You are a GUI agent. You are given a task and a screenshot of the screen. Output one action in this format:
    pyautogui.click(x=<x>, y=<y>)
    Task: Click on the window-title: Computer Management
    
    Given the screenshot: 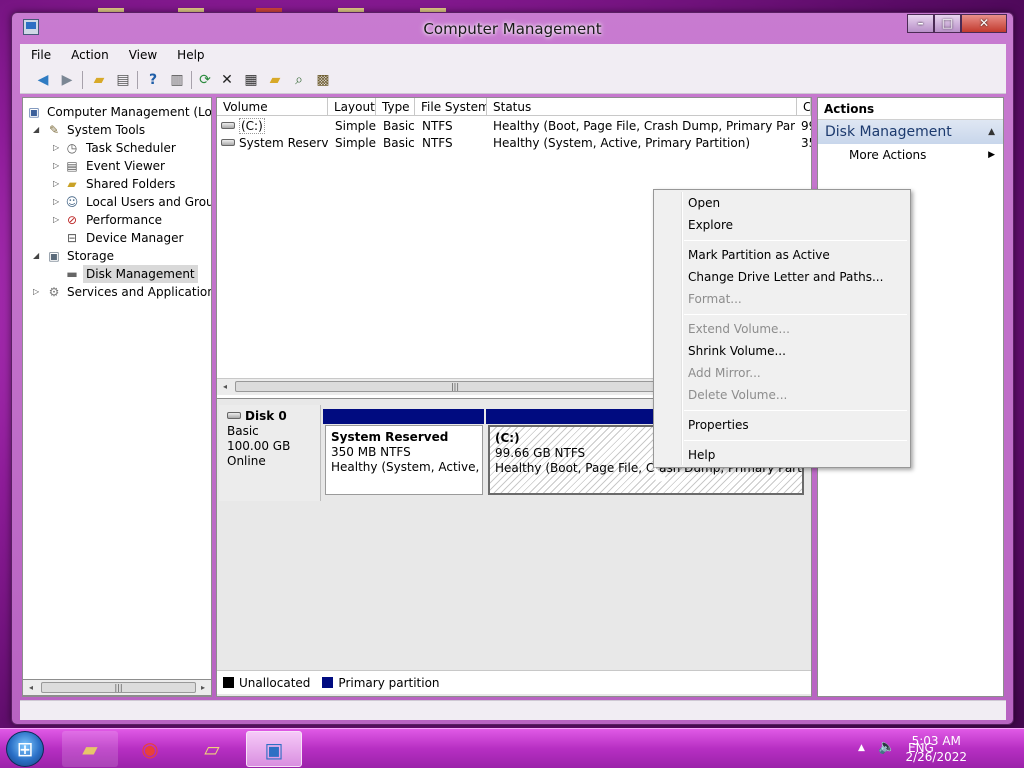 What is the action you would take?
    pyautogui.click(x=512, y=29)
    